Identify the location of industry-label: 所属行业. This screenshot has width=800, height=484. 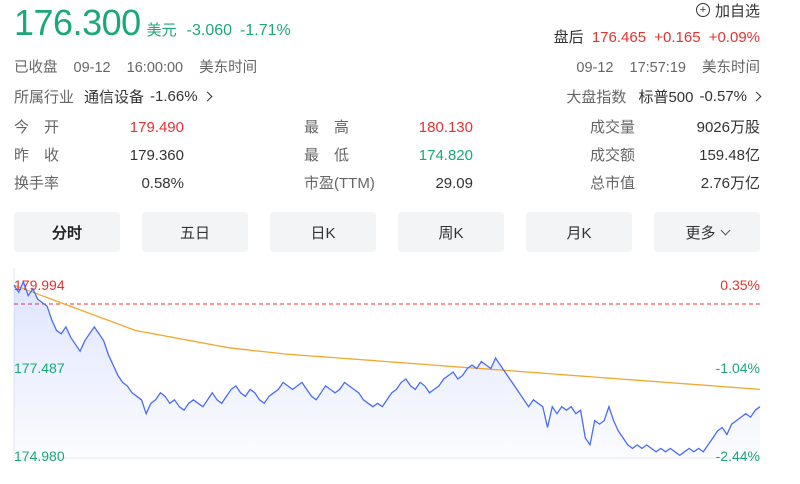
(44, 97).